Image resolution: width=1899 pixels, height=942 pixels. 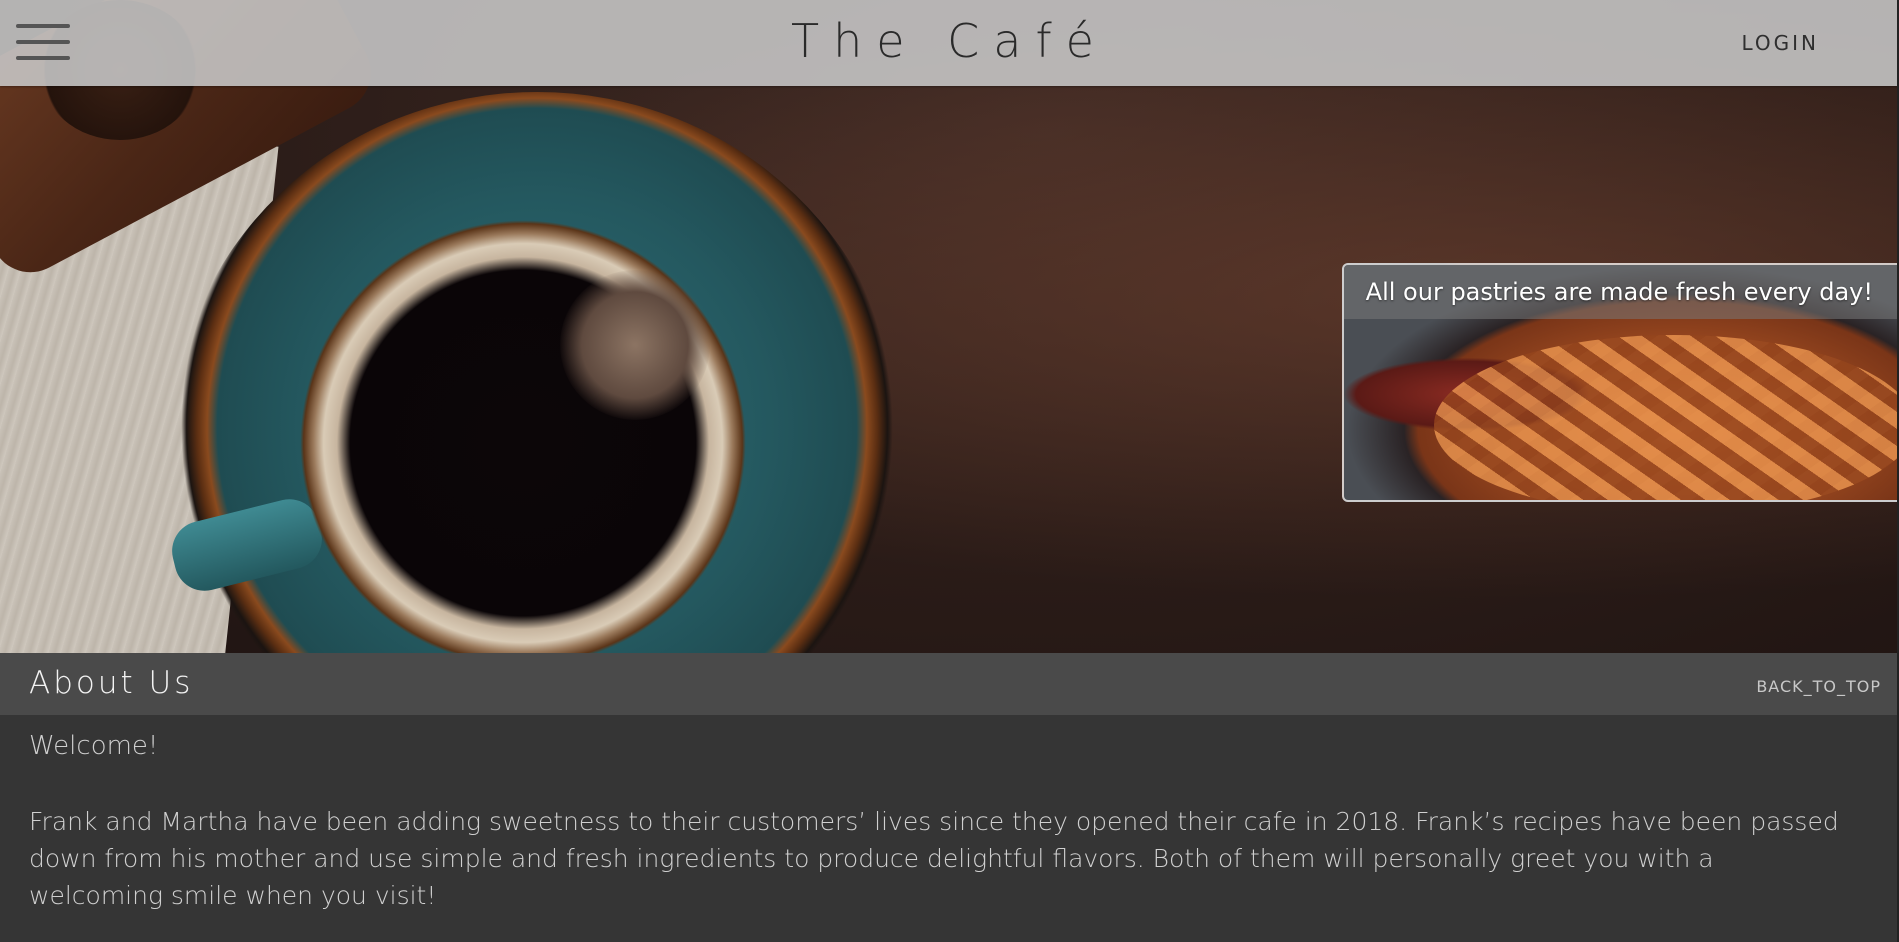 What do you see at coordinates (94, 746) in the screenshot?
I see `welcome-text: Welcome!` at bounding box center [94, 746].